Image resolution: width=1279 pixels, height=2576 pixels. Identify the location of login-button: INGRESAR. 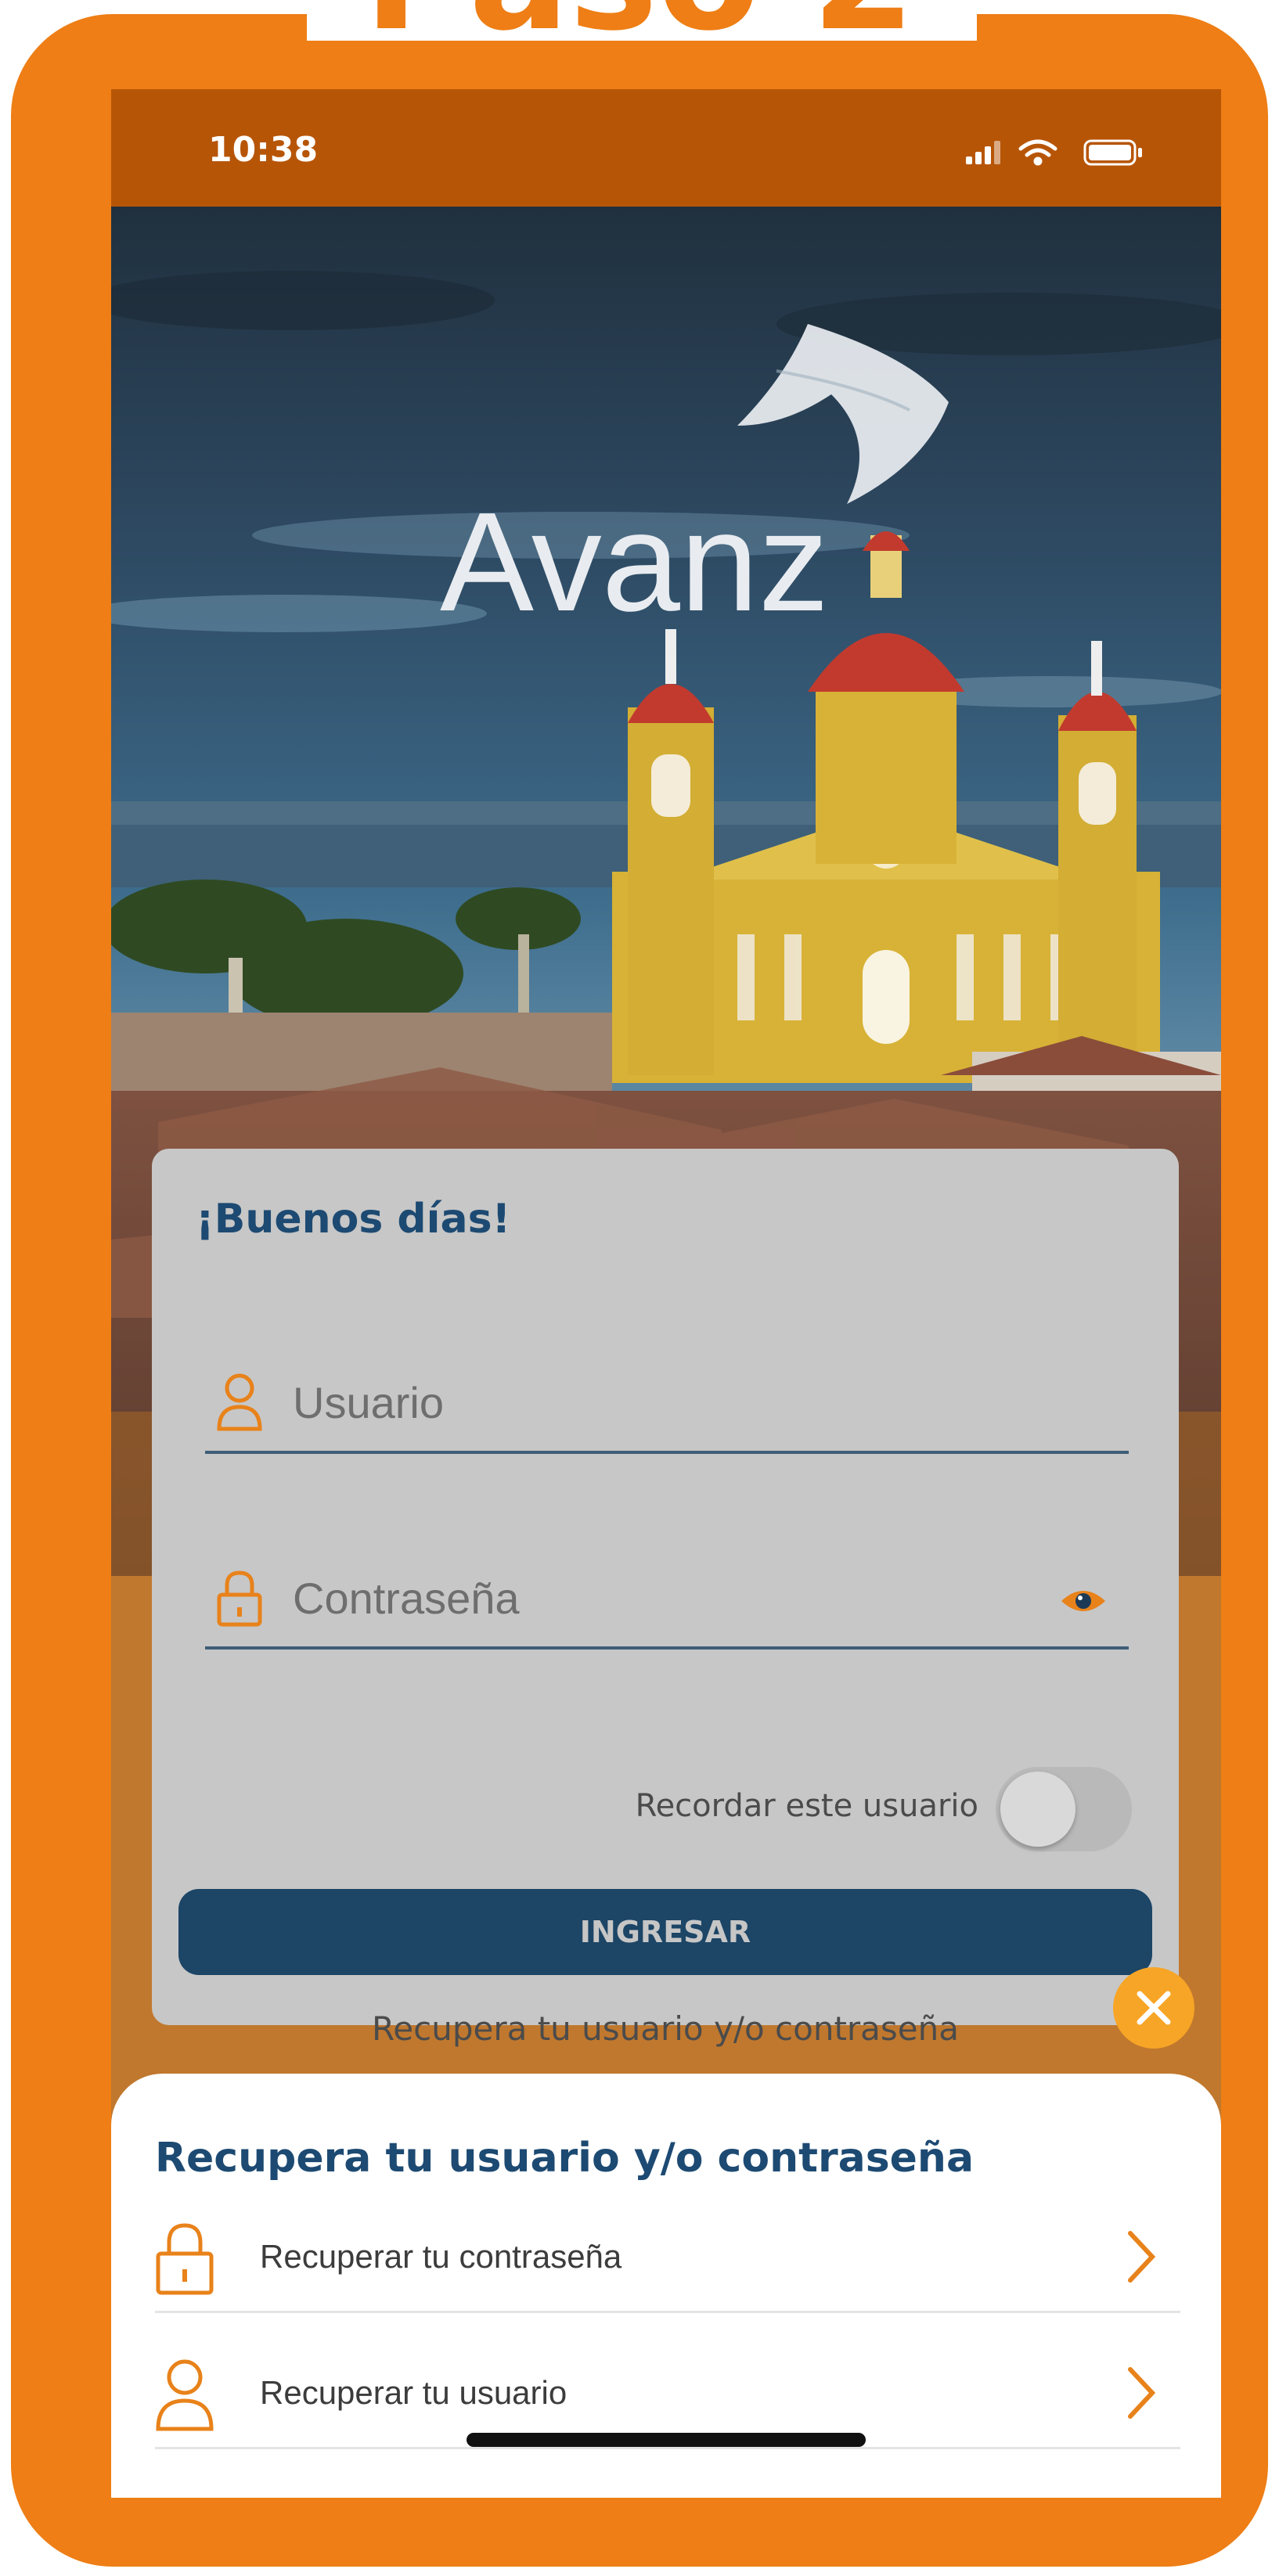
(665, 1932).